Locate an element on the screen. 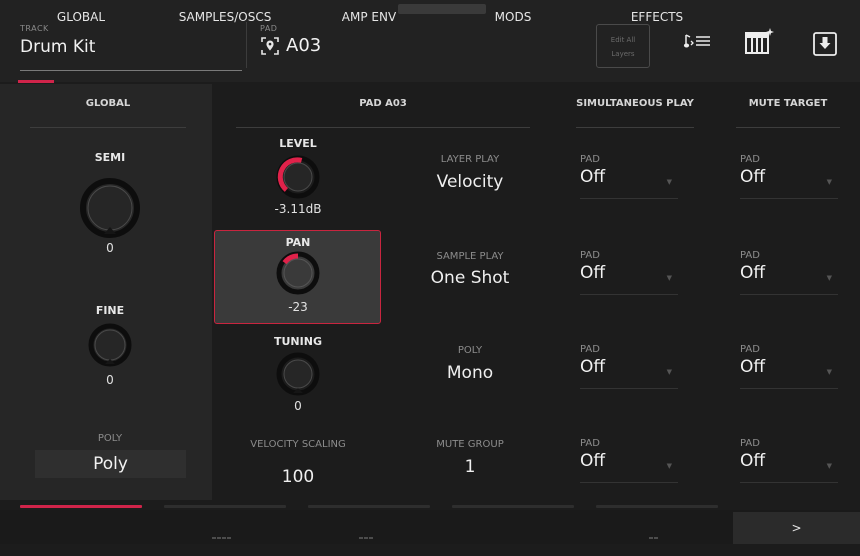  layer-play-label: LAYER PLAY is located at coordinates (470, 159).